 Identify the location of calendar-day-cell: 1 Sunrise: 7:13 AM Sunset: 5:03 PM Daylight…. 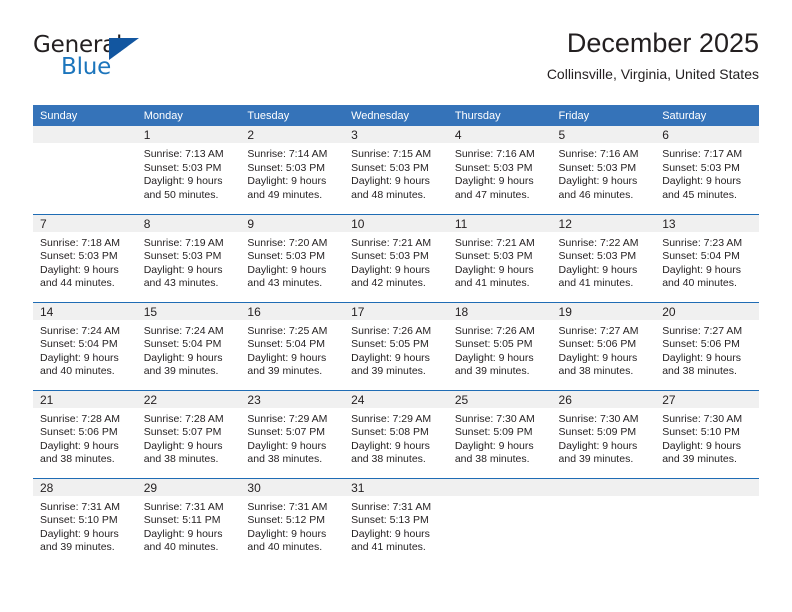
(188, 170).